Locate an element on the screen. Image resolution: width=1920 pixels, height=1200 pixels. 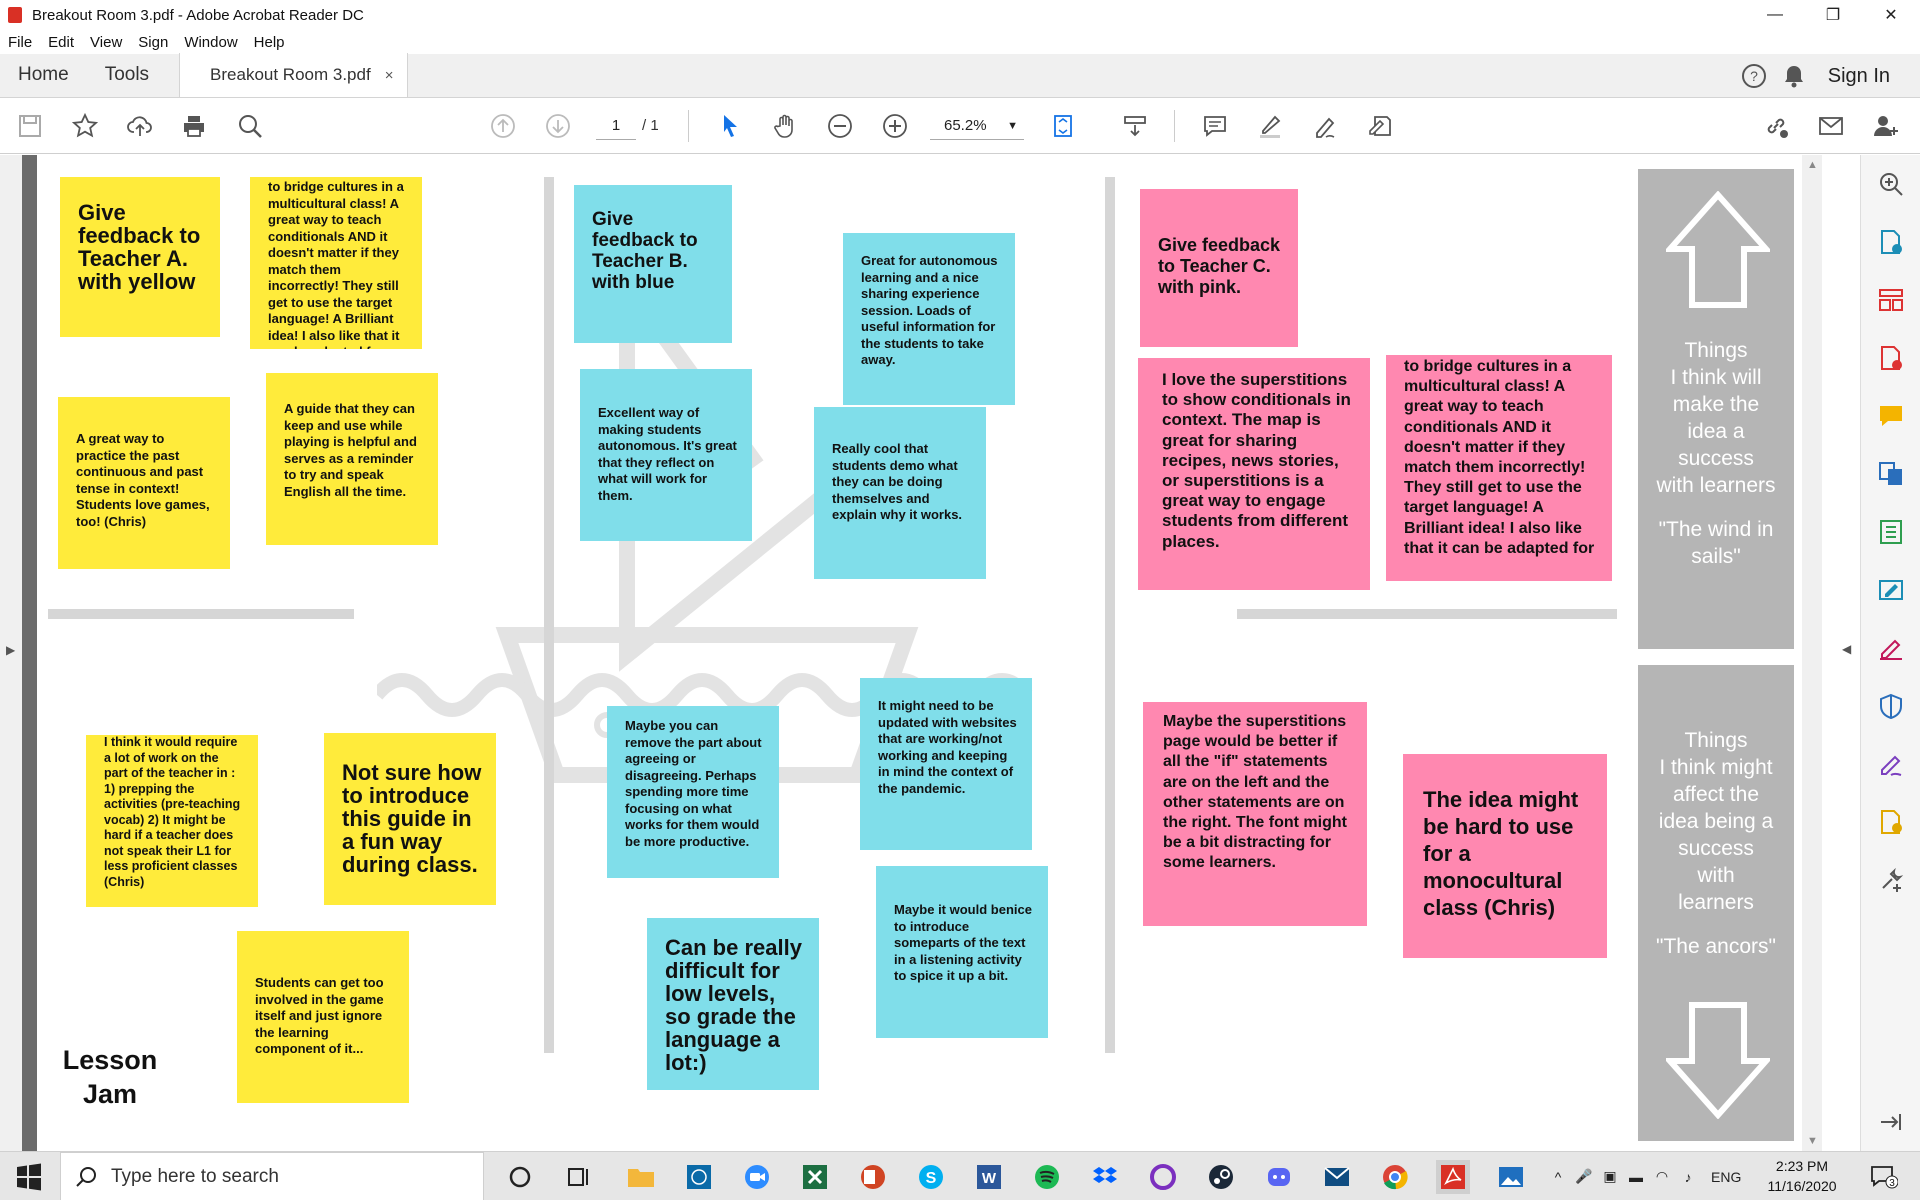
mail-app-icon is located at coordinates (1337, 1177).